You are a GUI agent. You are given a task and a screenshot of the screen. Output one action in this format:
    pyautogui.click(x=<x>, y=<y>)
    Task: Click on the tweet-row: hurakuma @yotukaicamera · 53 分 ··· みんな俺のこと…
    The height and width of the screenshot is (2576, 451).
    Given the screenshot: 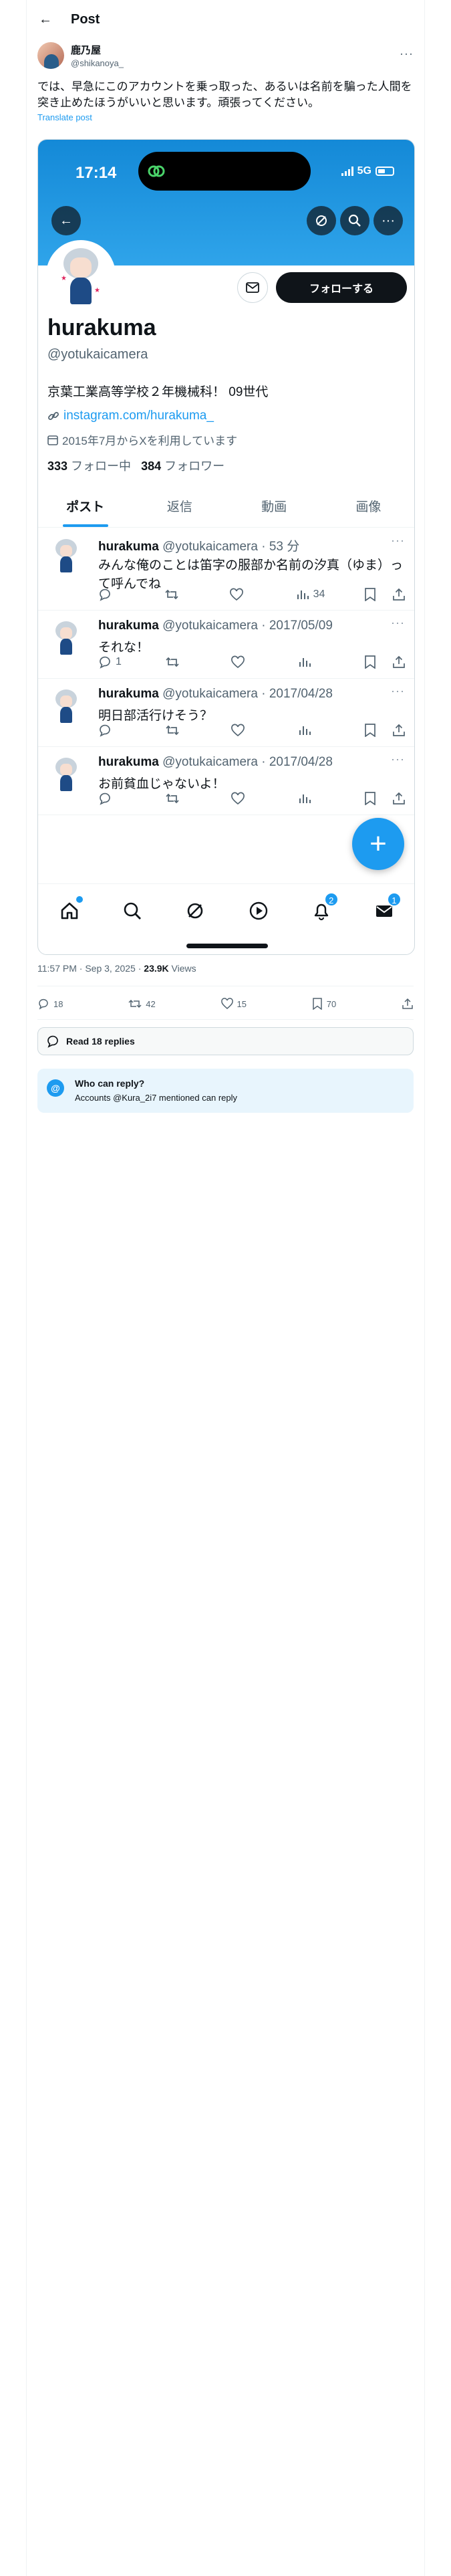 What is the action you would take?
    pyautogui.click(x=226, y=569)
    